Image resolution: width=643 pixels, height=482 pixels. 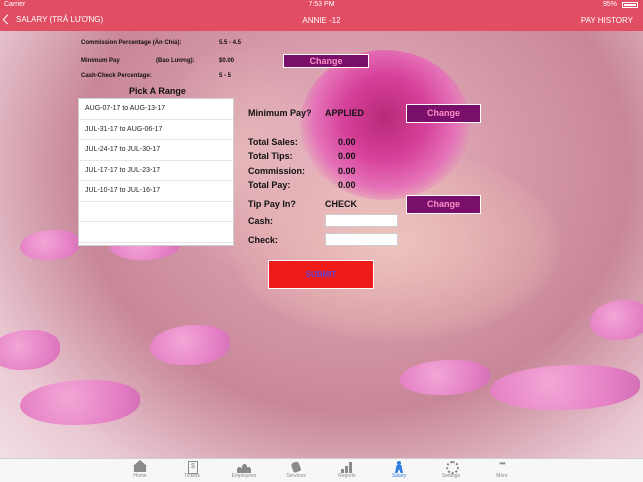 What do you see at coordinates (345, 113) in the screenshot?
I see `min-pay-status: APPLIED` at bounding box center [345, 113].